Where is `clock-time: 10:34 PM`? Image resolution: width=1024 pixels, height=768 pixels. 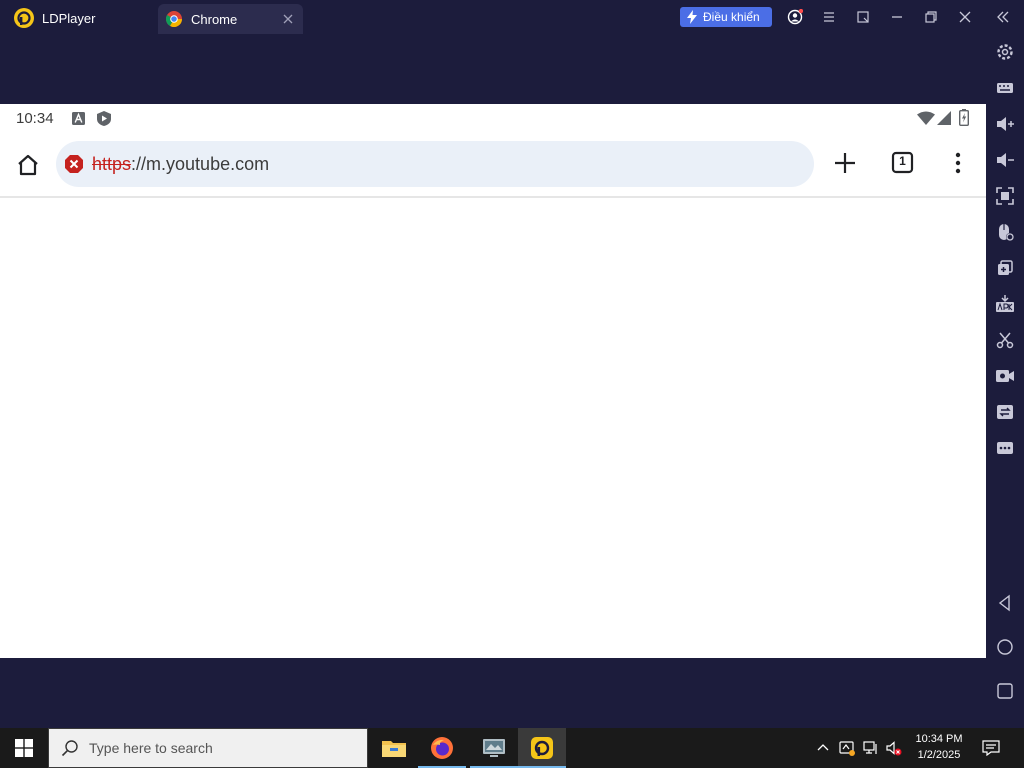
clock-time: 10:34 PM is located at coordinates (939, 739).